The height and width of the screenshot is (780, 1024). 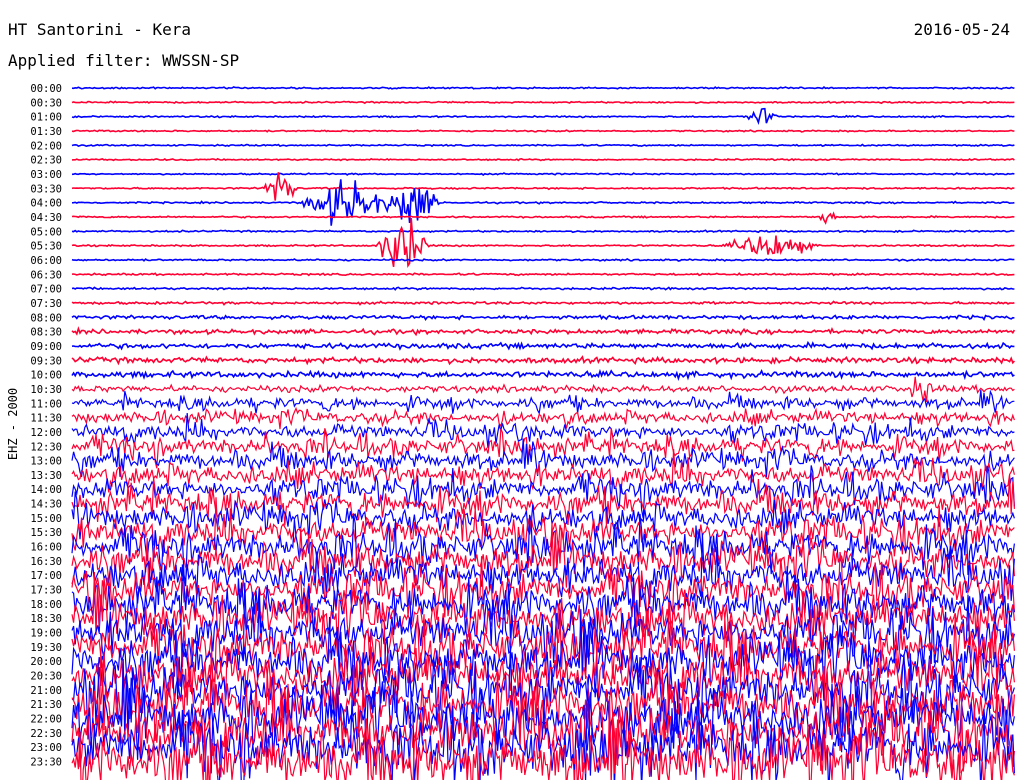 I want to click on time-tick-label: 12:00, so click(x=46, y=433).